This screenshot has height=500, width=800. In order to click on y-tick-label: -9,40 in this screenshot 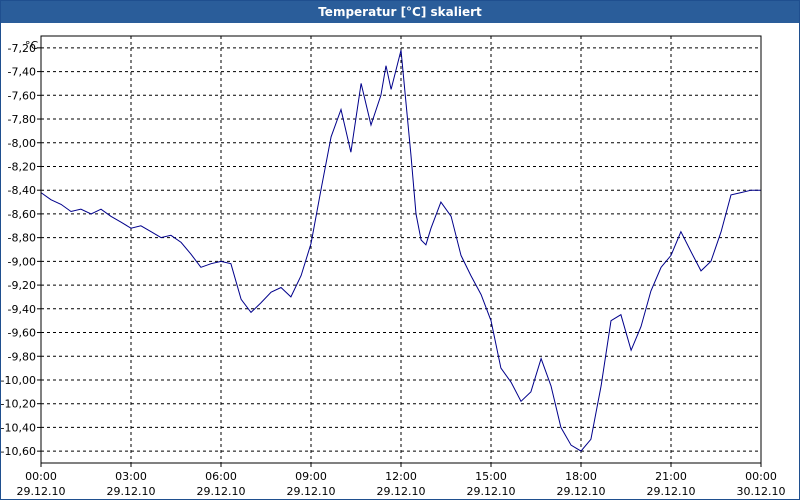, I will do `click(22, 309)`.